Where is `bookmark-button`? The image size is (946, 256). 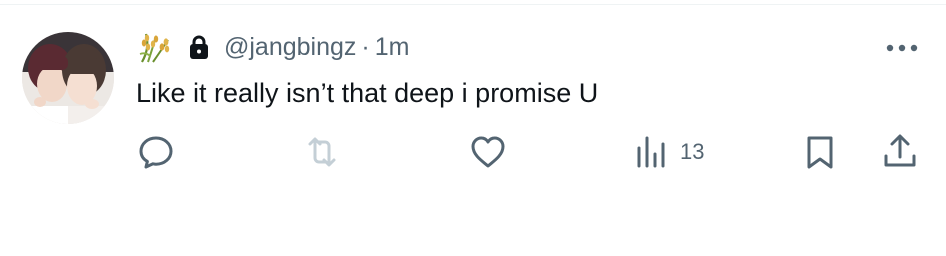
bookmark-button is located at coordinates (820, 152).